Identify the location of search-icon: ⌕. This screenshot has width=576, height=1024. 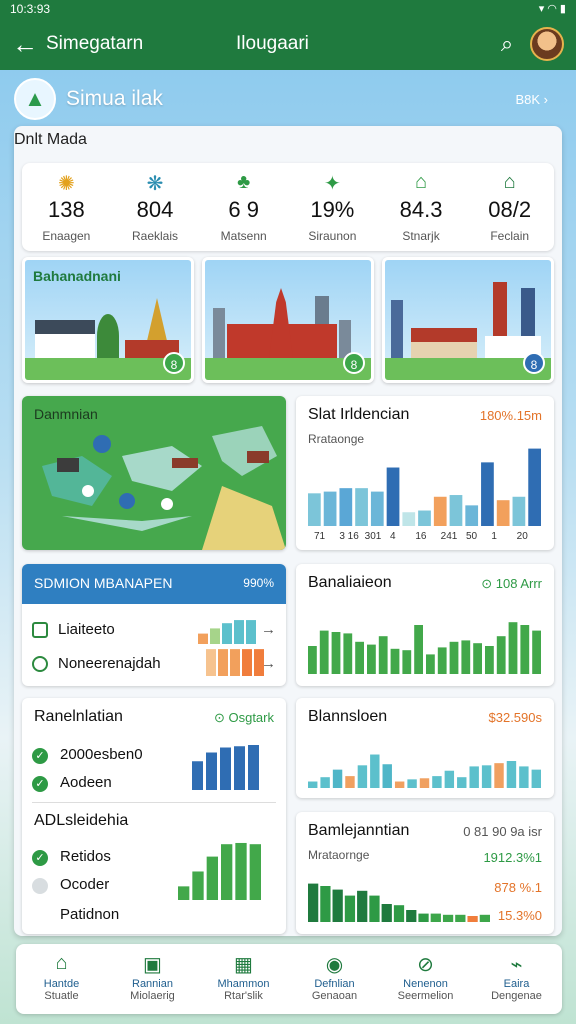
(507, 44).